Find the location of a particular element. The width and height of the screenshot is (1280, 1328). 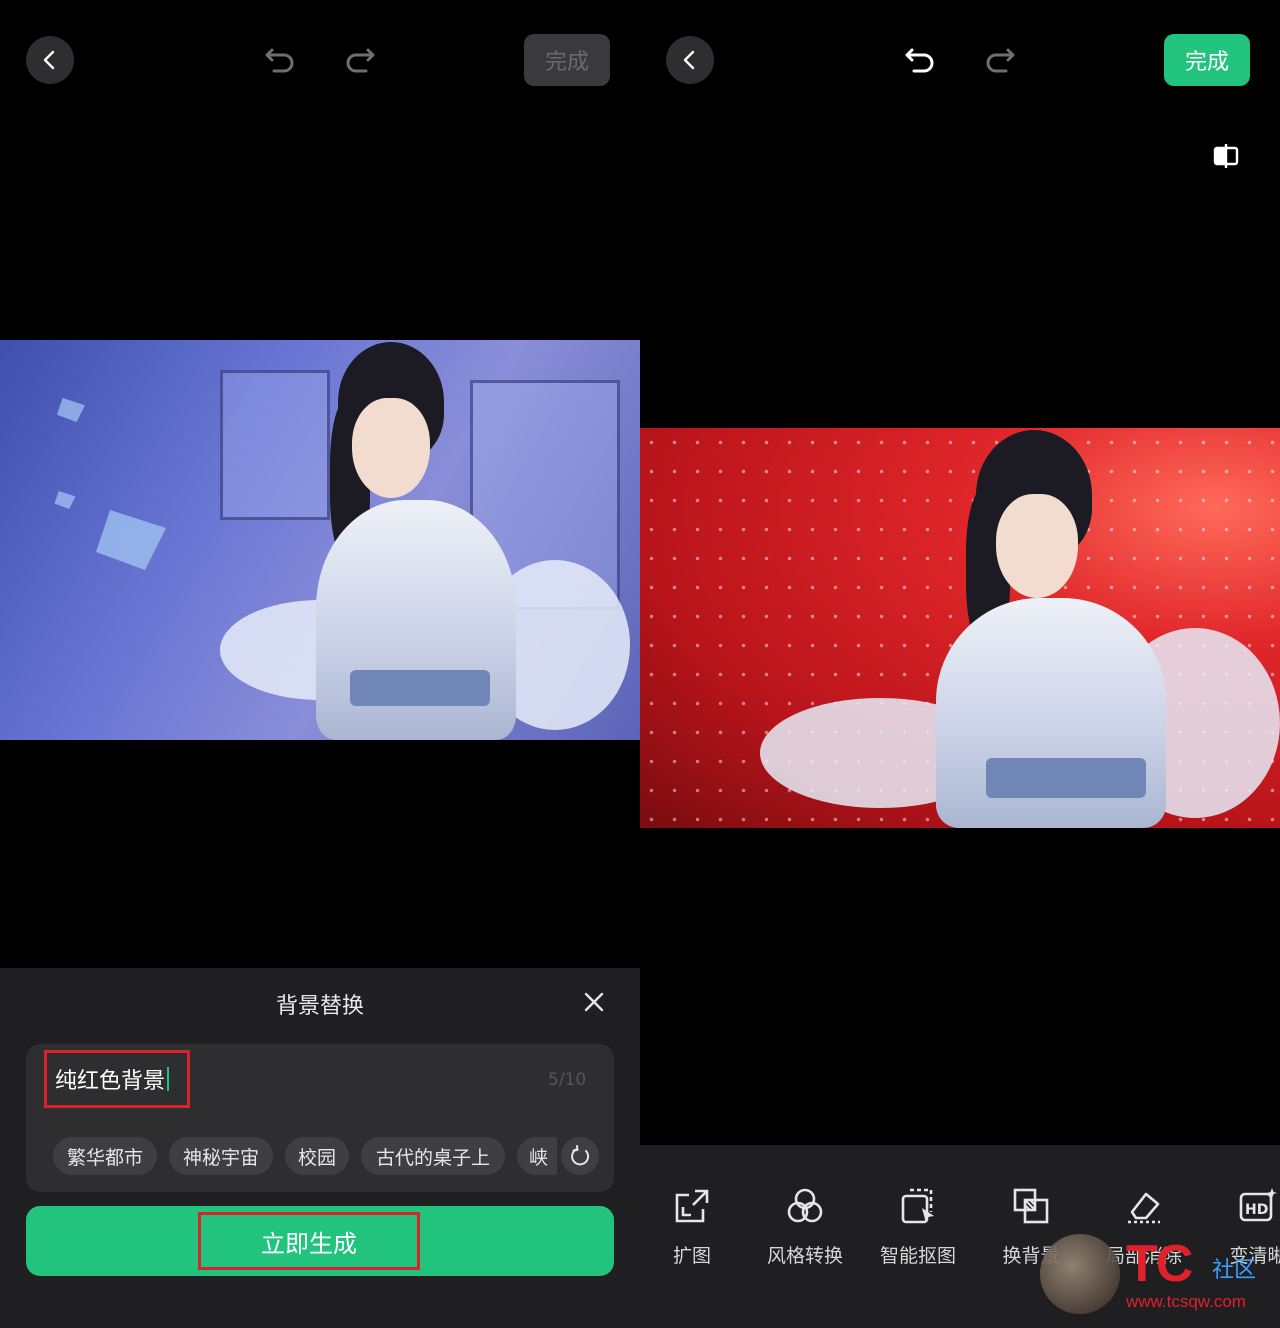

compare-icon is located at coordinates (1226, 156).